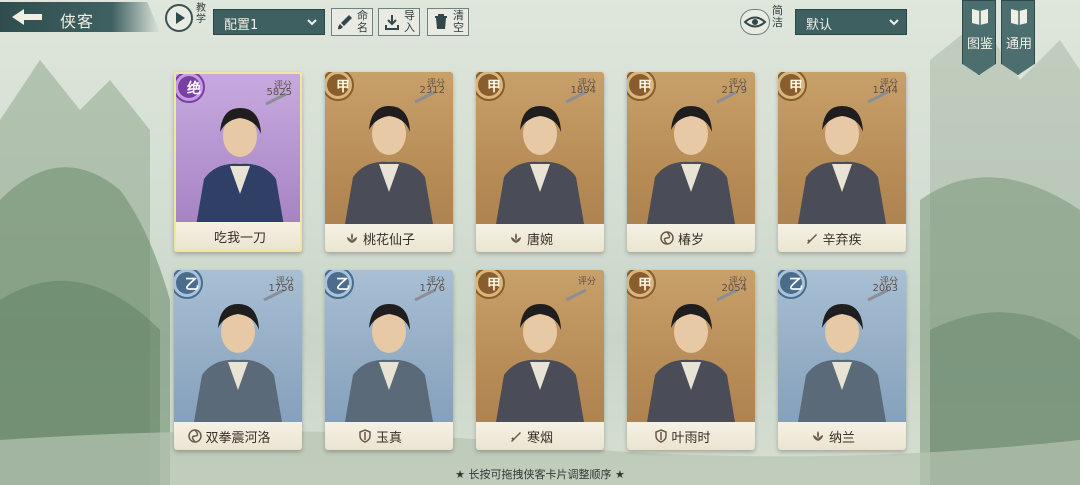 Image resolution: width=1080 pixels, height=485 pixels. I want to click on preset-dropdown: 配置1, so click(269, 22).